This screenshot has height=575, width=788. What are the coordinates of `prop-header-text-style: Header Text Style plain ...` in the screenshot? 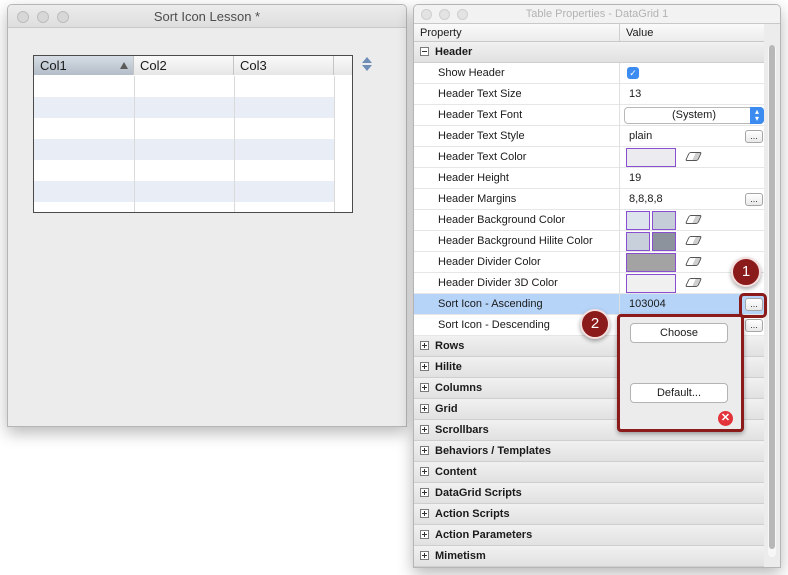 It's located at (589, 136).